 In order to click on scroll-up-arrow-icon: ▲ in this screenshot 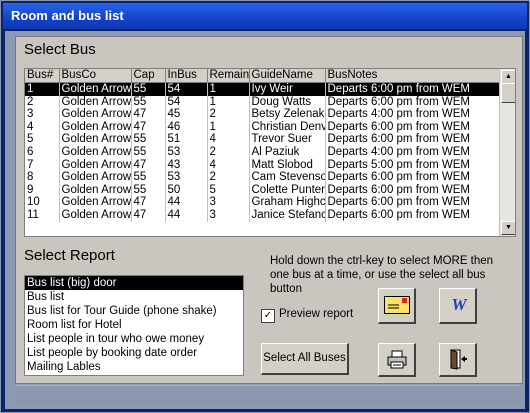, I will do `click(508, 77)`.